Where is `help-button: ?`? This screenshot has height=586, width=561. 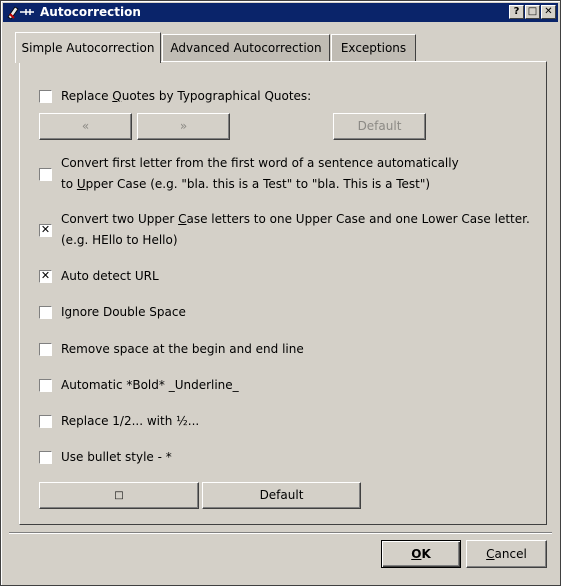
help-button: ? is located at coordinates (516, 12).